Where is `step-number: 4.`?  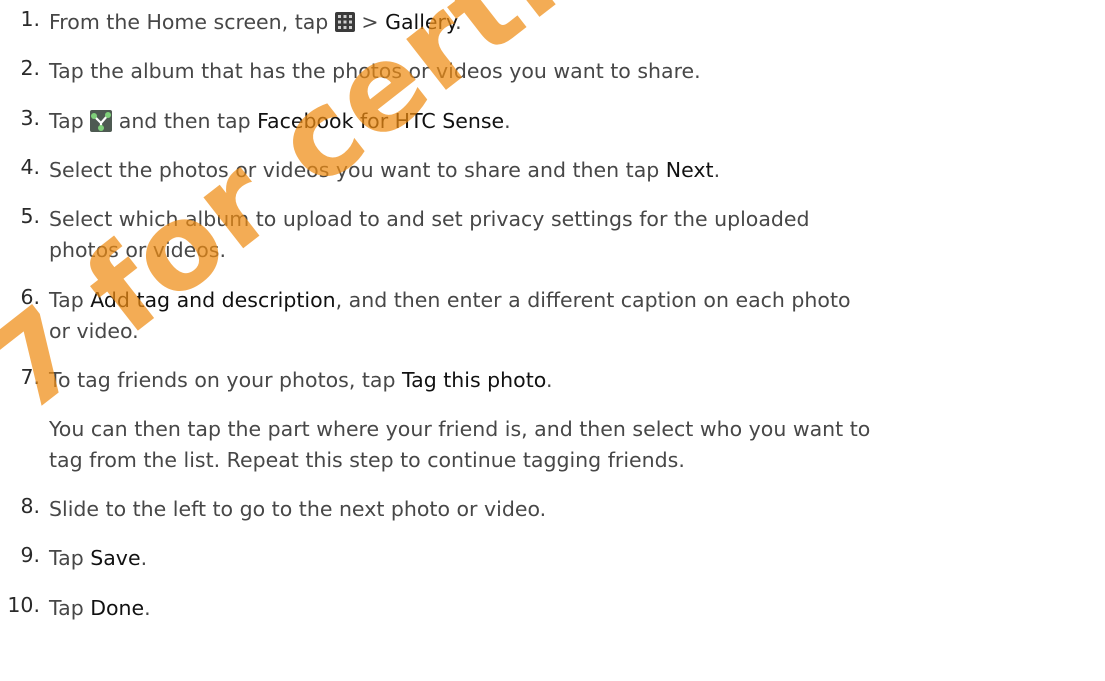
step-number: 4. is located at coordinates (30, 167).